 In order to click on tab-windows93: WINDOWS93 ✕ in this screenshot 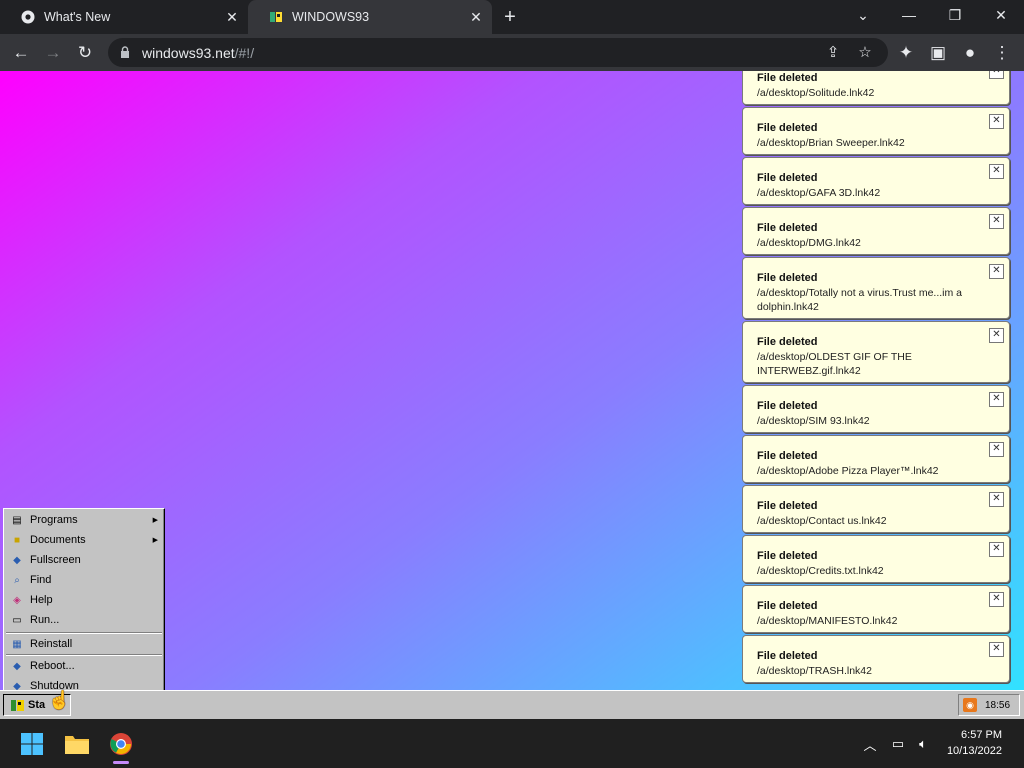, I will do `click(370, 17)`.